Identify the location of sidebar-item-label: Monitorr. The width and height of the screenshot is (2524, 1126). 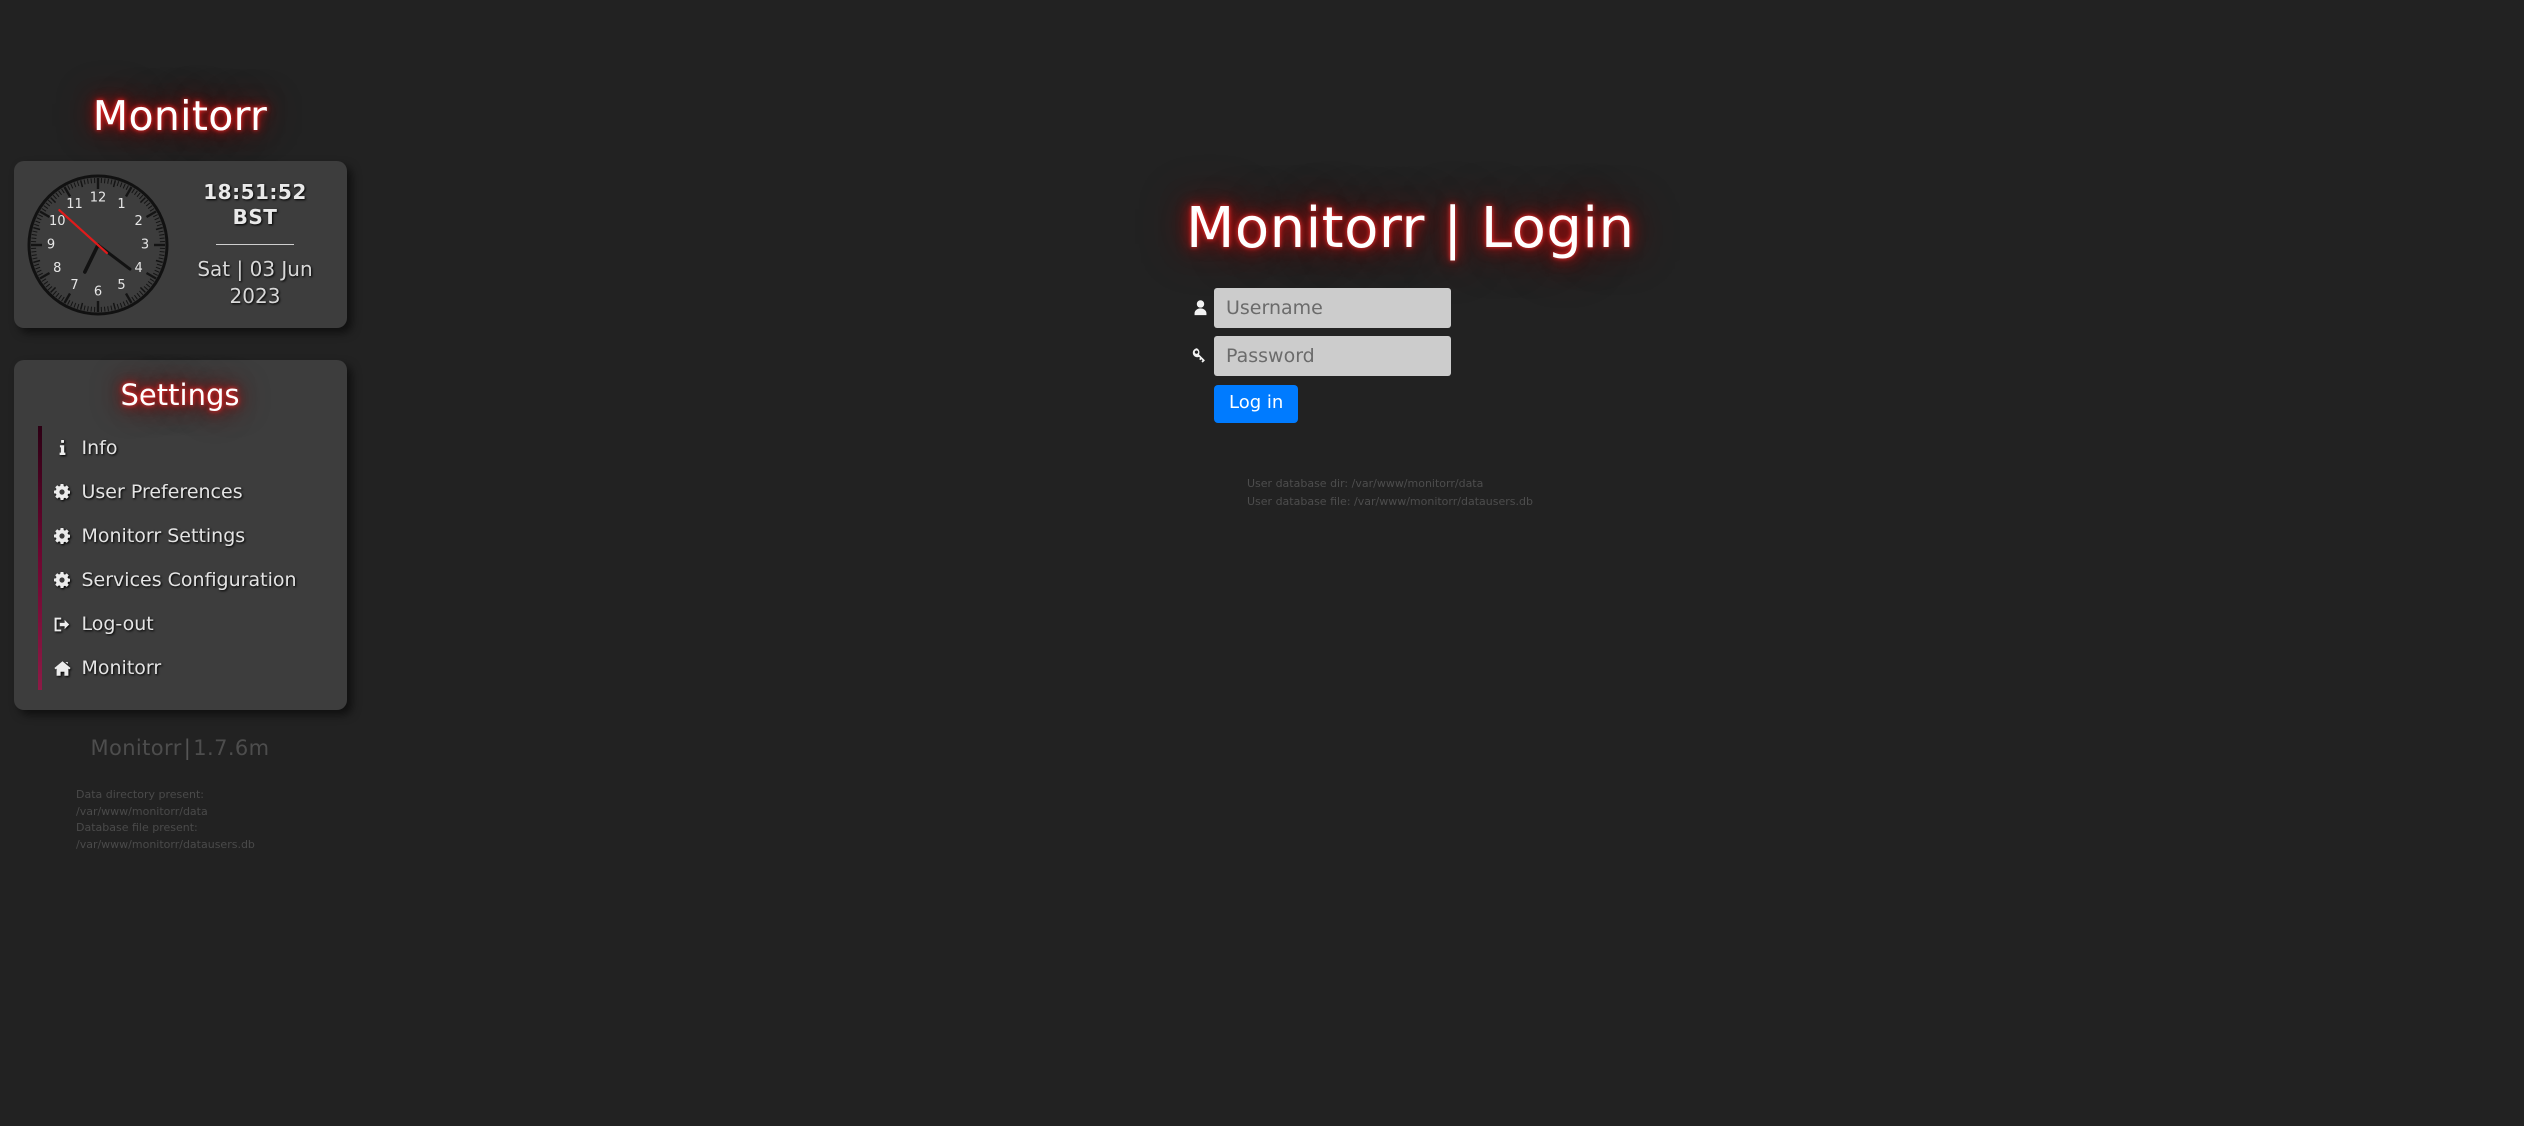
(121, 668).